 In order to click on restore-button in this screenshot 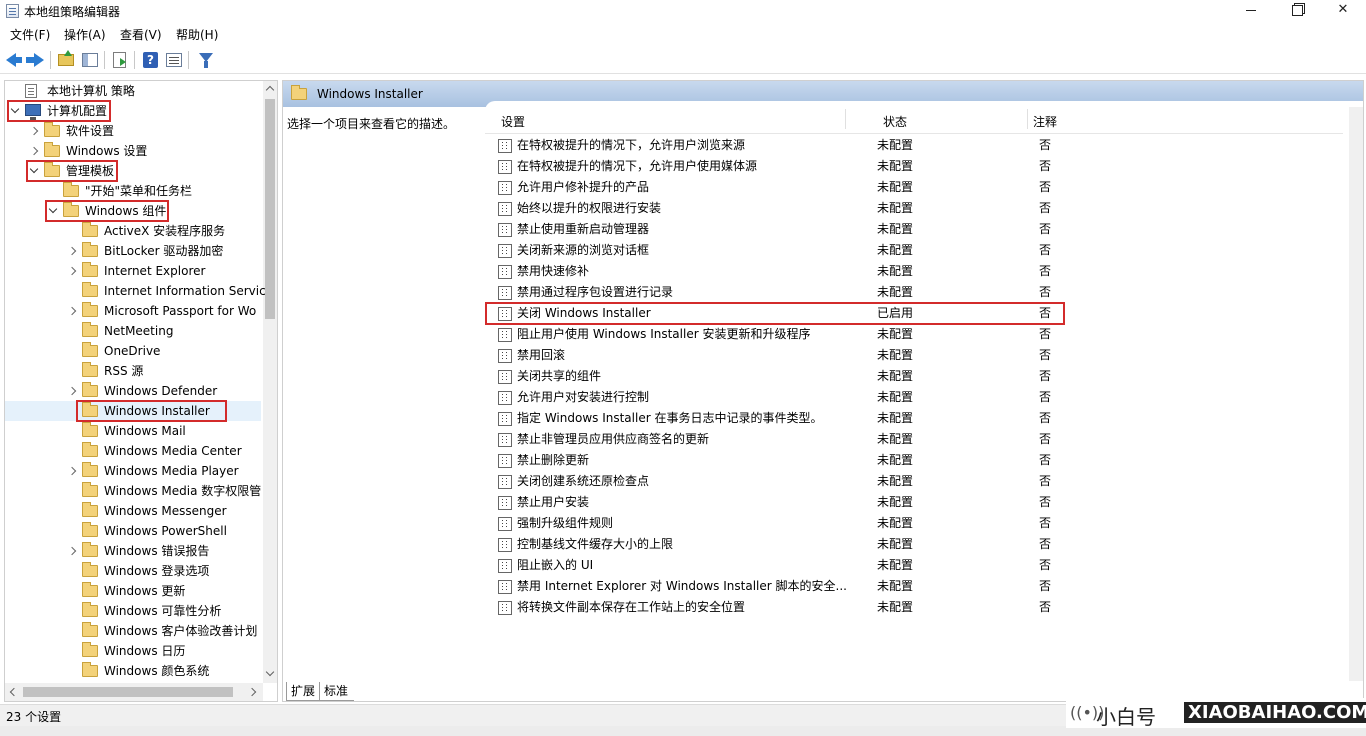, I will do `click(1297, 11)`.